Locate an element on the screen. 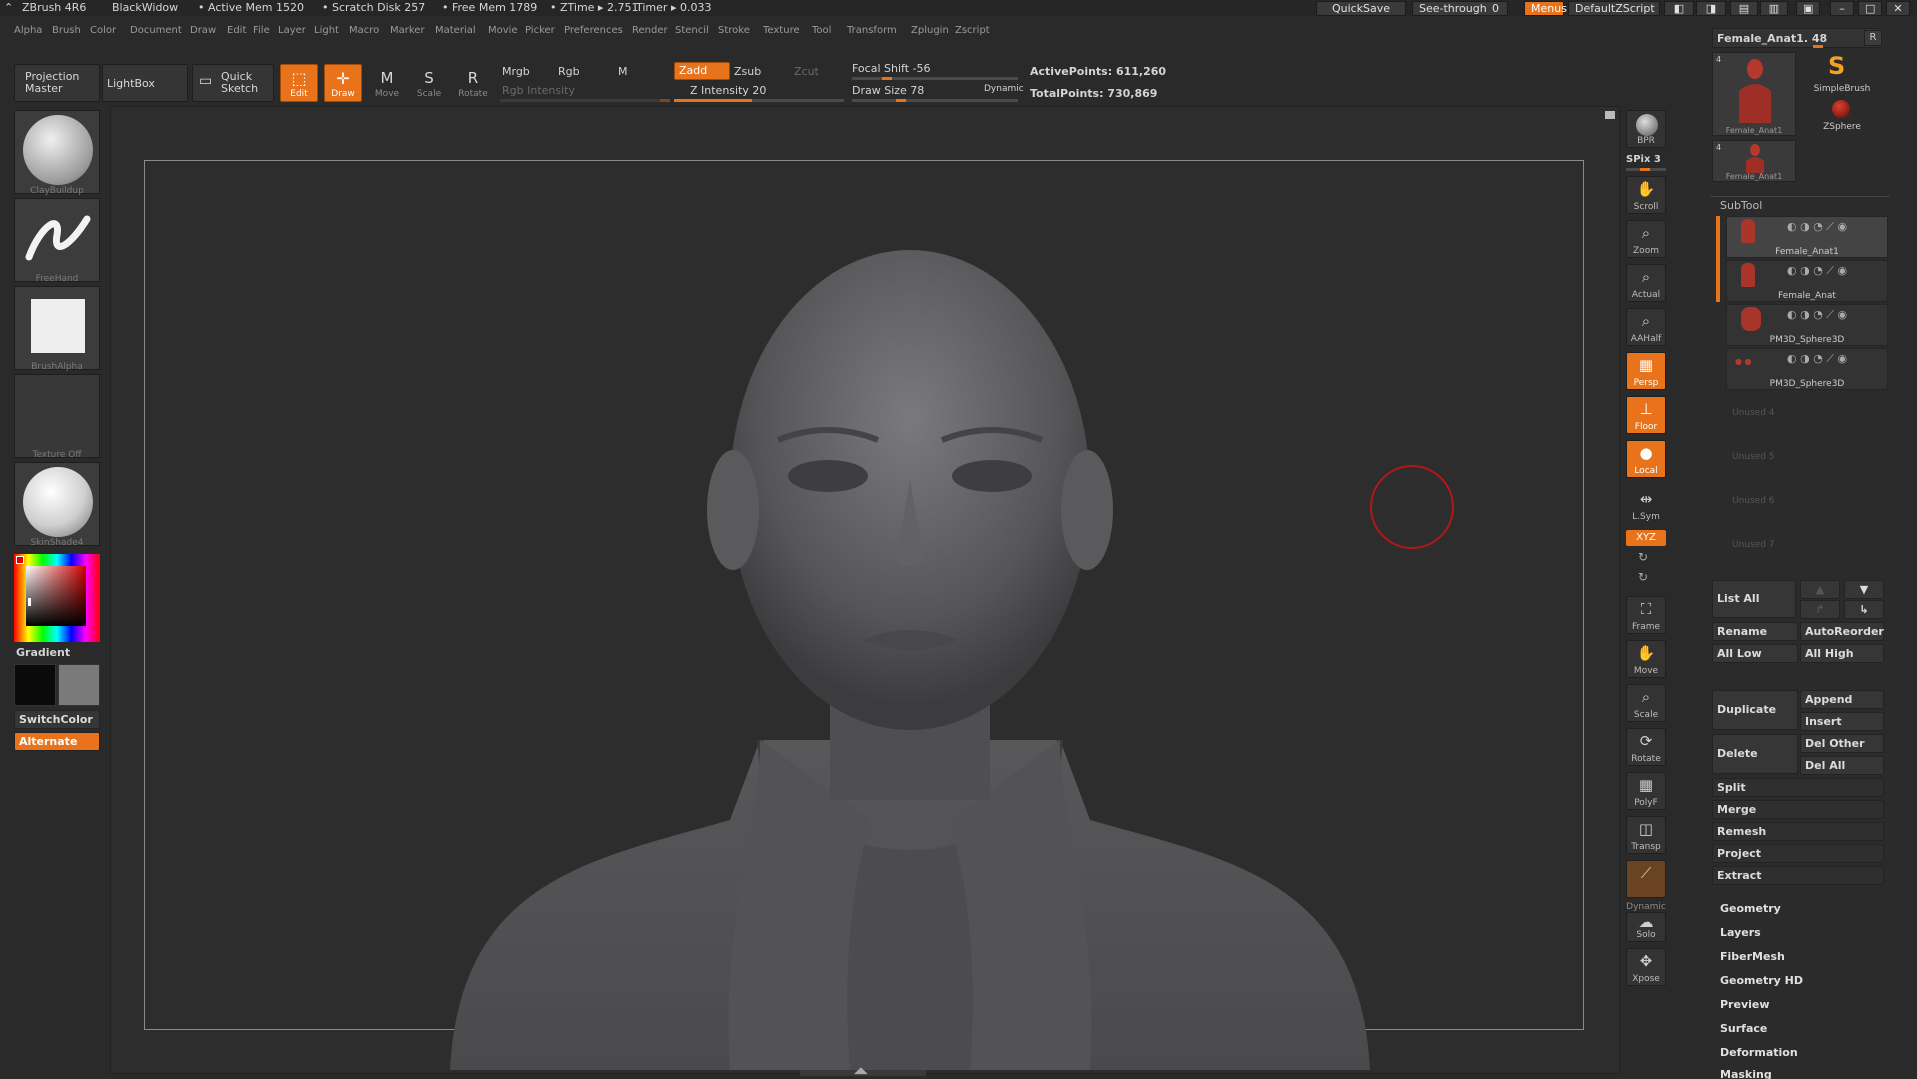 The height and width of the screenshot is (1079, 1917). subtool-row: ◐ ◑ ◔ ⟋ ◉ Female_Anat1 is located at coordinates (1807, 237).